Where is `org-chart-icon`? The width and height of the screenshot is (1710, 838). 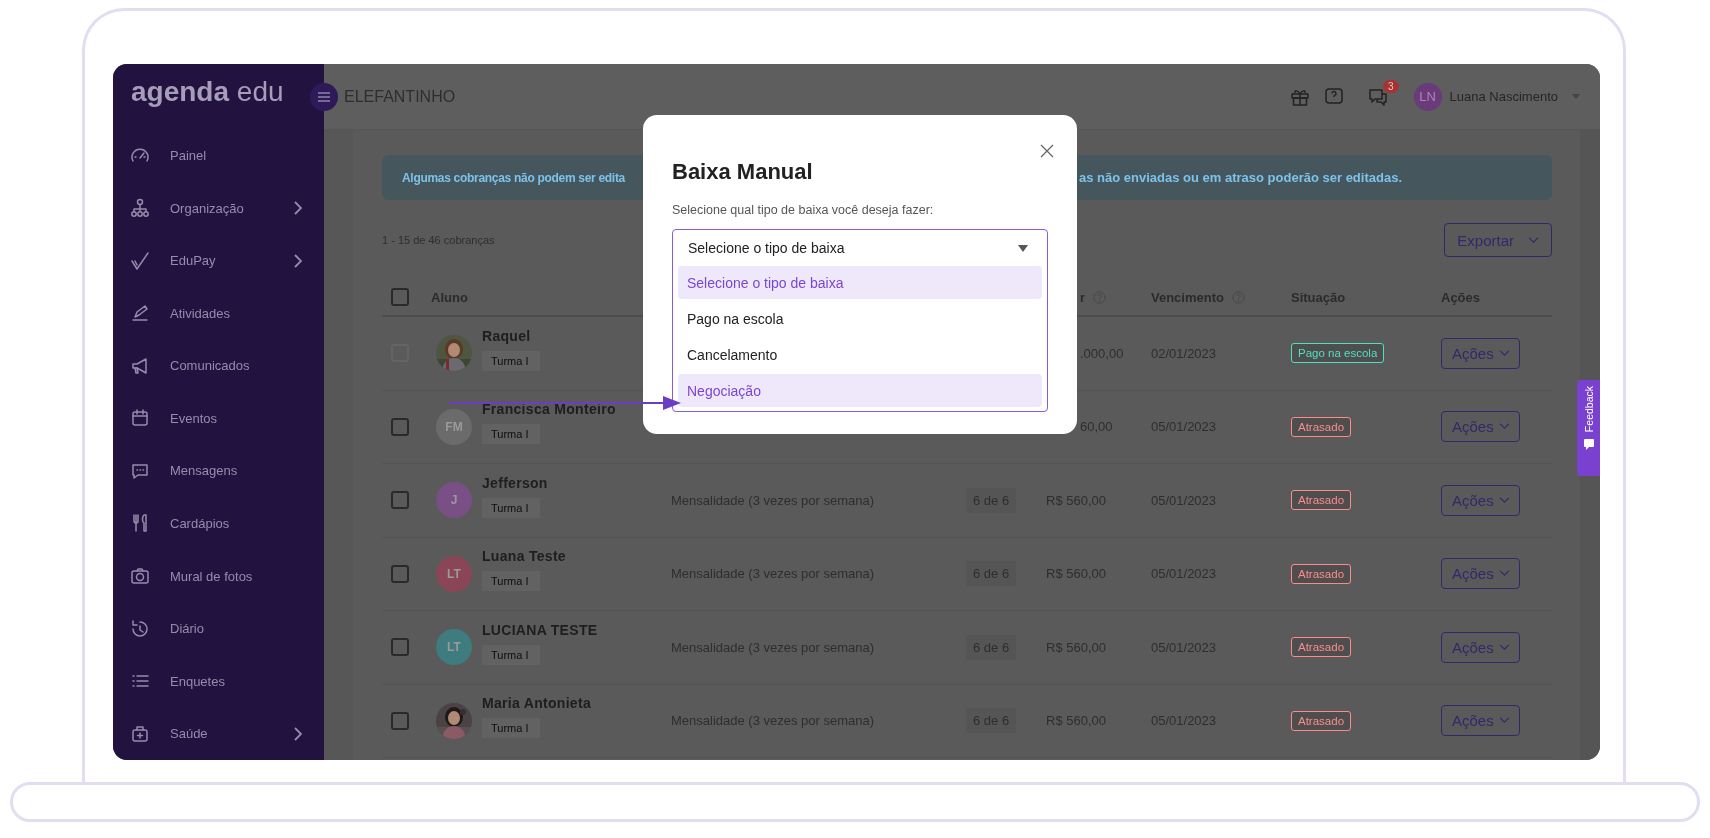 org-chart-icon is located at coordinates (140, 208).